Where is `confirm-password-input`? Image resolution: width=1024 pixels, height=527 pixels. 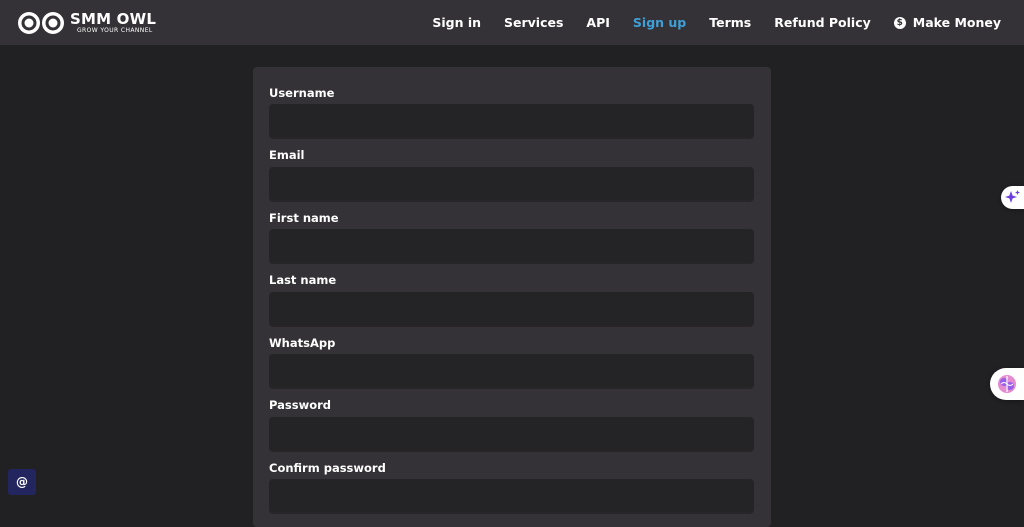
confirm-password-input is located at coordinates (511, 495).